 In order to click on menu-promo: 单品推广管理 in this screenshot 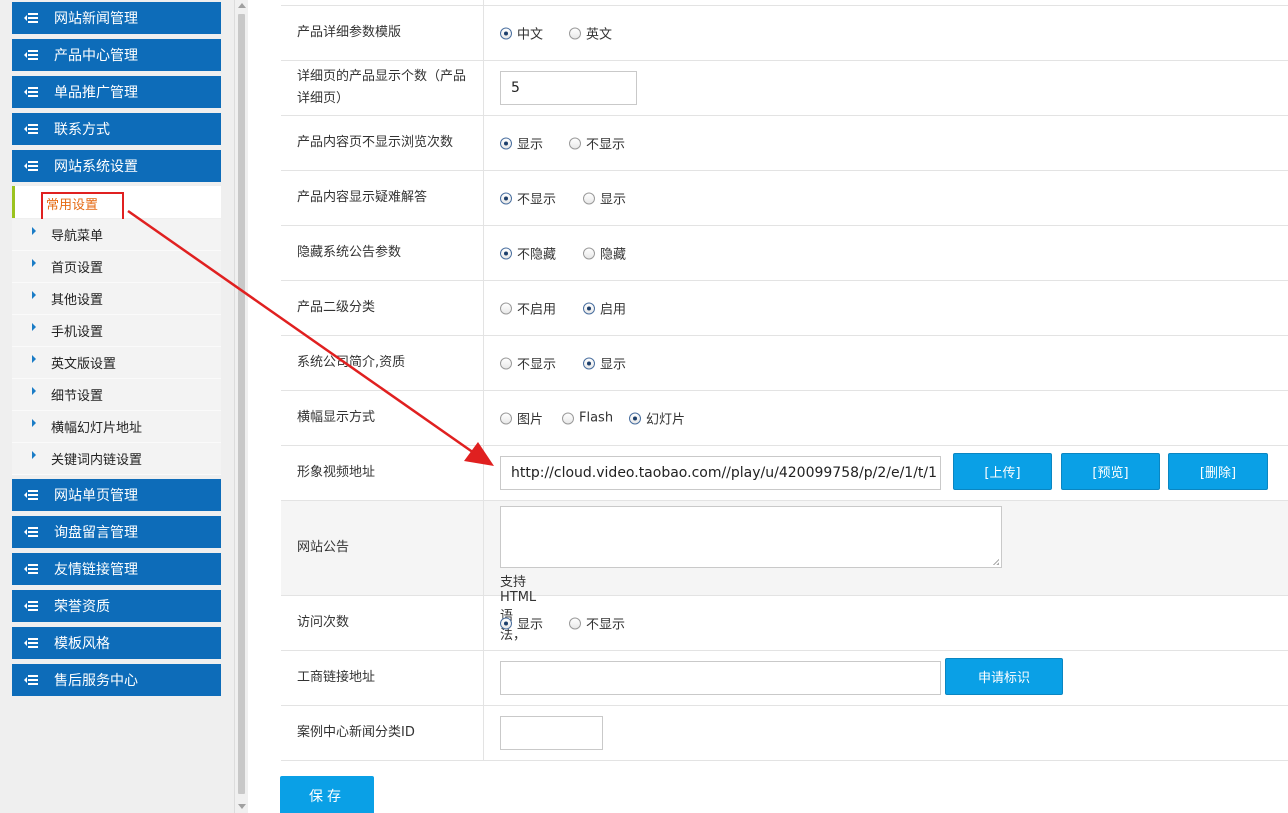, I will do `click(116, 92)`.